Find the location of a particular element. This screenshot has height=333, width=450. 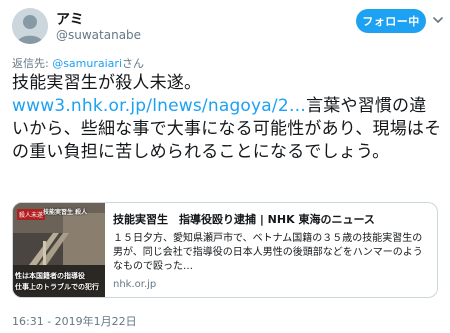

default-avatar-icon is located at coordinates (30, 26).